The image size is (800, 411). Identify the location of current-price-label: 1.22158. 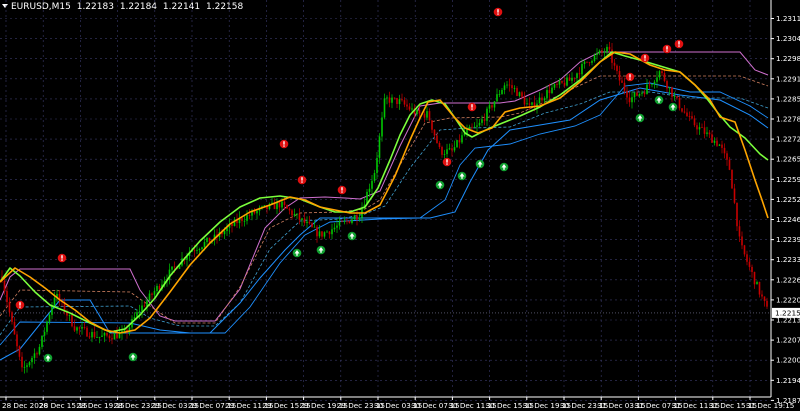
(787, 312).